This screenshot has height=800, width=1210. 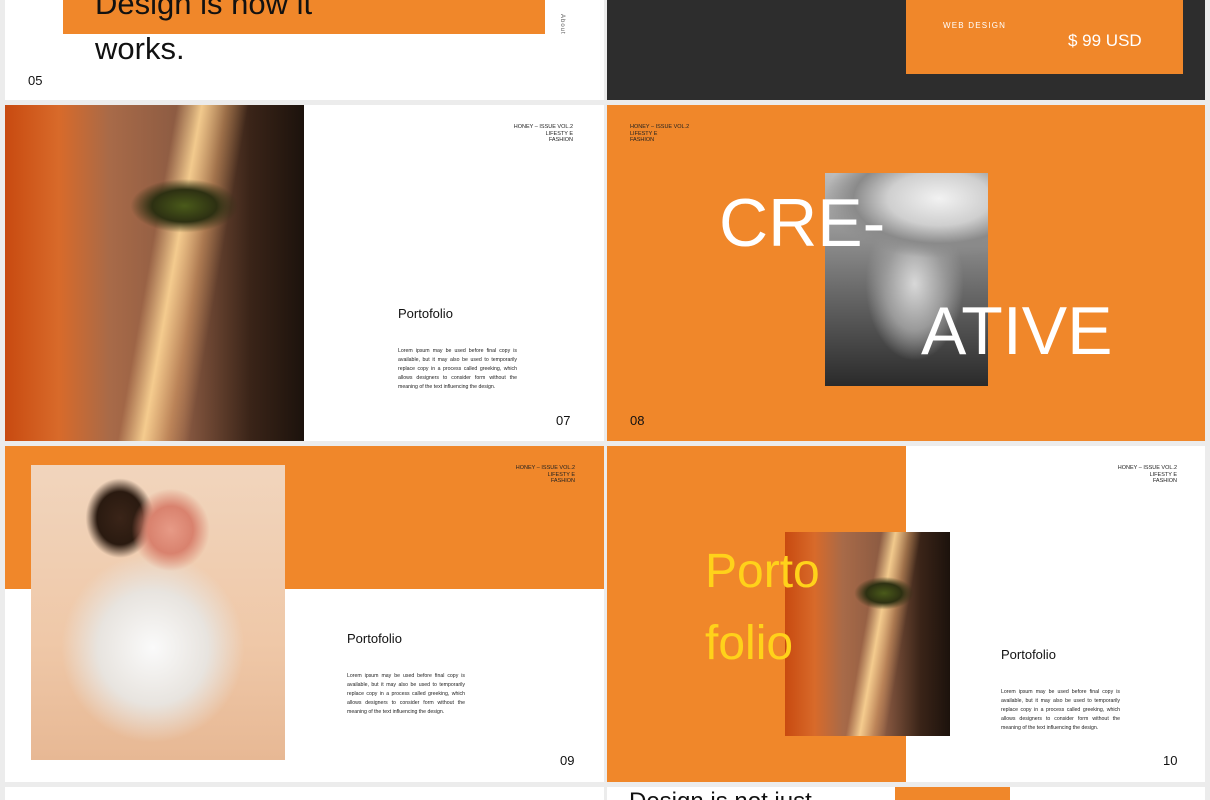 I want to click on headline-partial: Design is not just, so click(x=720, y=794).